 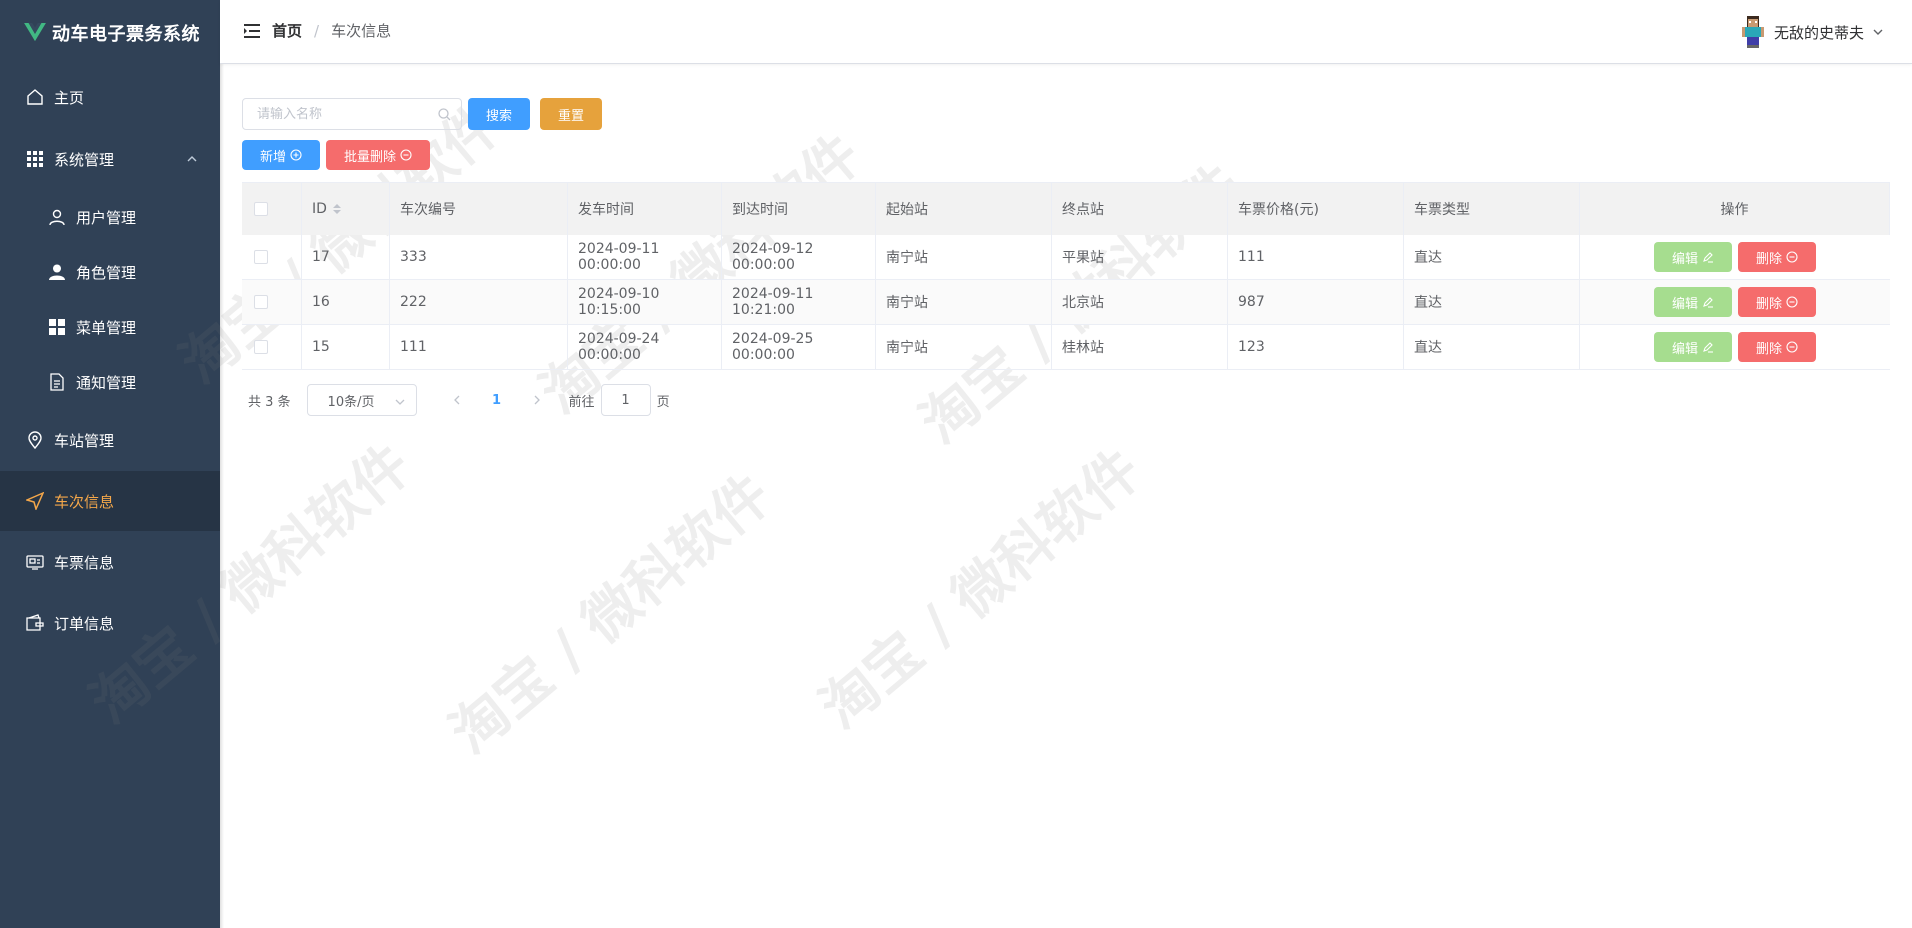 I want to click on sidebar-item-label: 车次信息, so click(x=84, y=501).